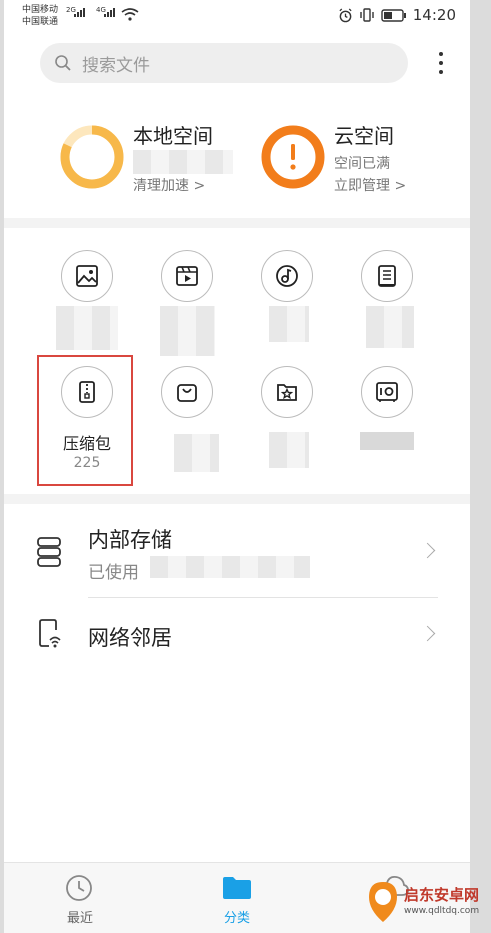 This screenshot has width=491, height=933. I want to click on signal-icon, so click(79, 12).